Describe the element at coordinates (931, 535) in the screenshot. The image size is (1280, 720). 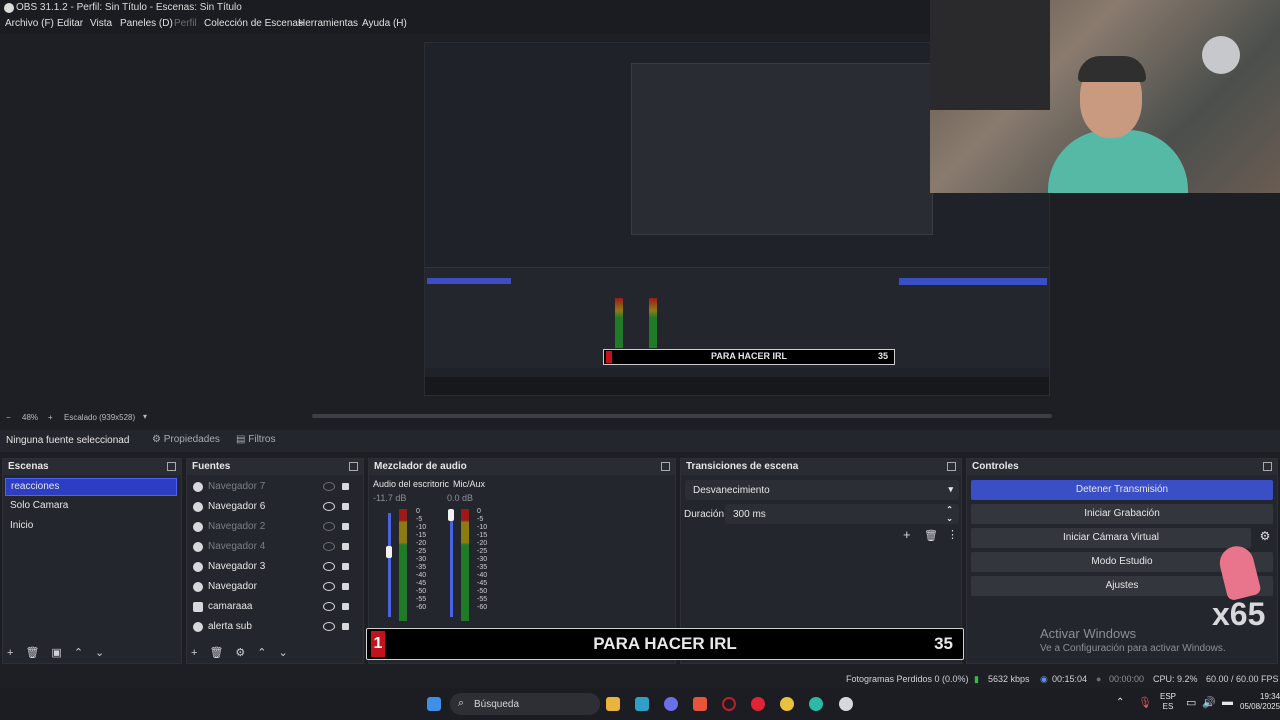
I see `remove-transition-button: 🗑` at that location.